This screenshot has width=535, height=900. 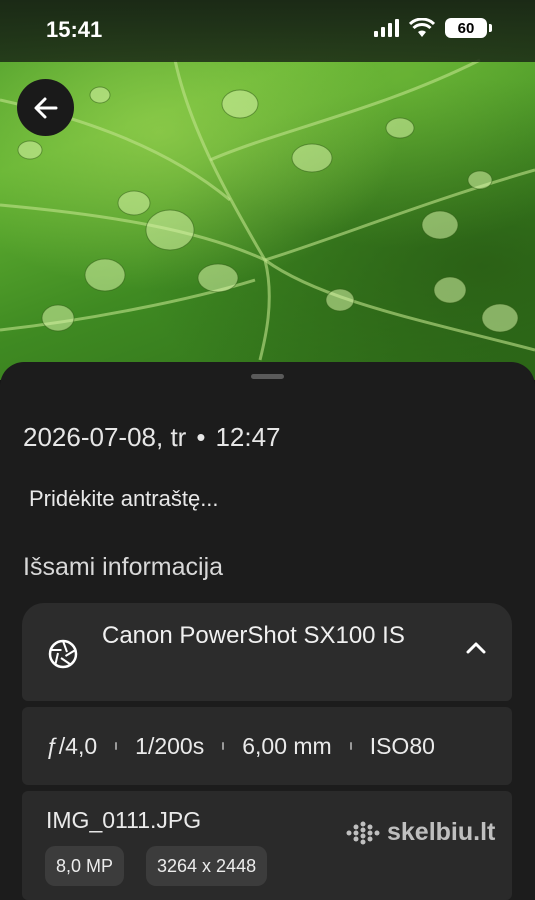 What do you see at coordinates (267, 31) in the screenshot?
I see `status-bar: 15:41 60` at bounding box center [267, 31].